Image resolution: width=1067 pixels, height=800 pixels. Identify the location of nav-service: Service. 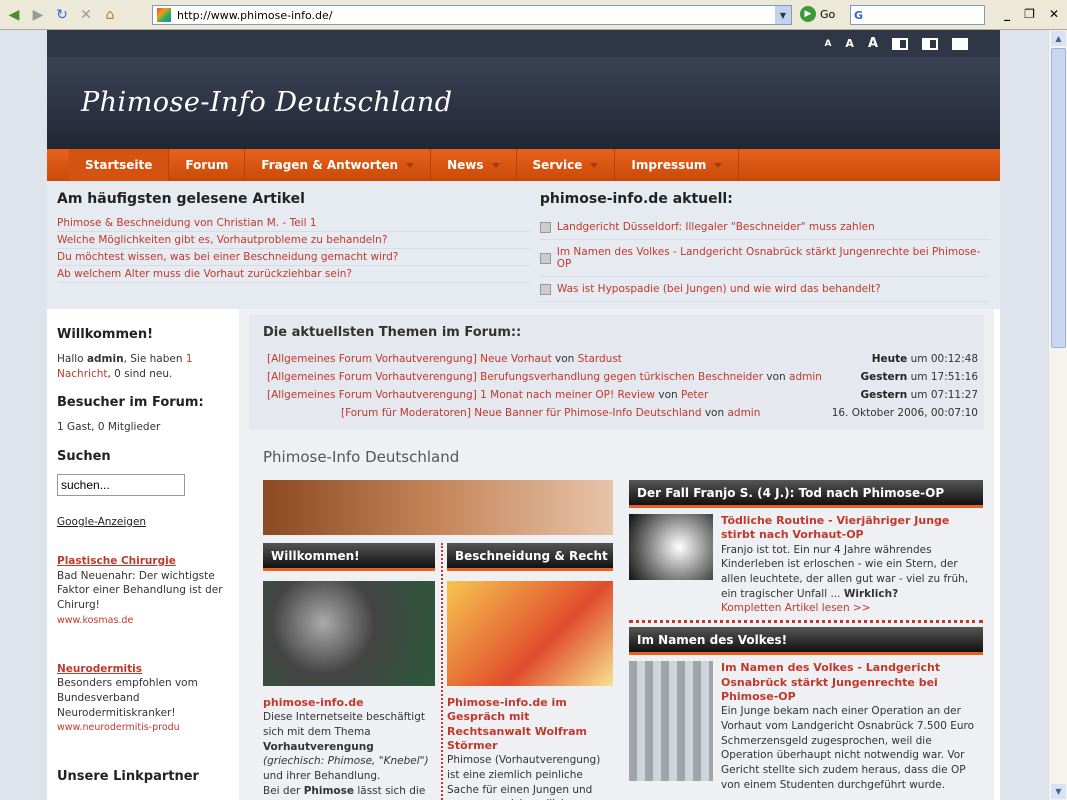
(566, 165).